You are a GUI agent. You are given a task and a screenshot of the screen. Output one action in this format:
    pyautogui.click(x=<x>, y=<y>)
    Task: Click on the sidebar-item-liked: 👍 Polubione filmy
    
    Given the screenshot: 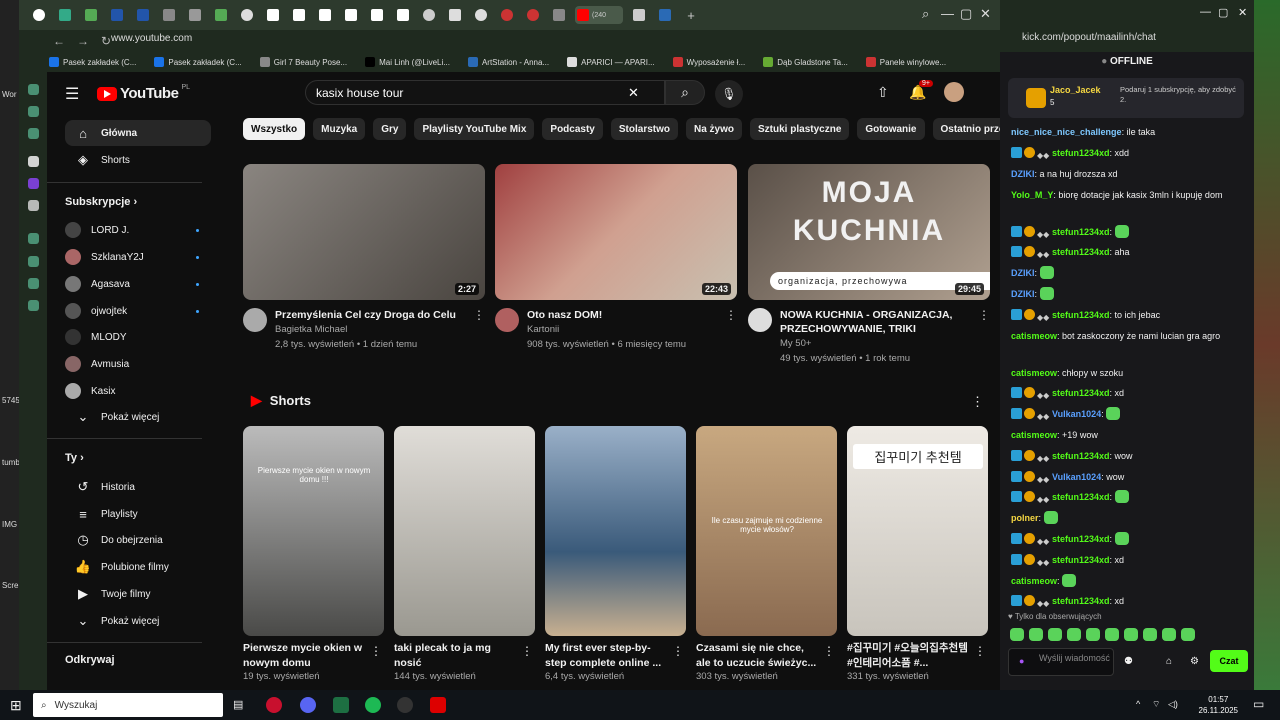 What is the action you would take?
    pyautogui.click(x=138, y=567)
    